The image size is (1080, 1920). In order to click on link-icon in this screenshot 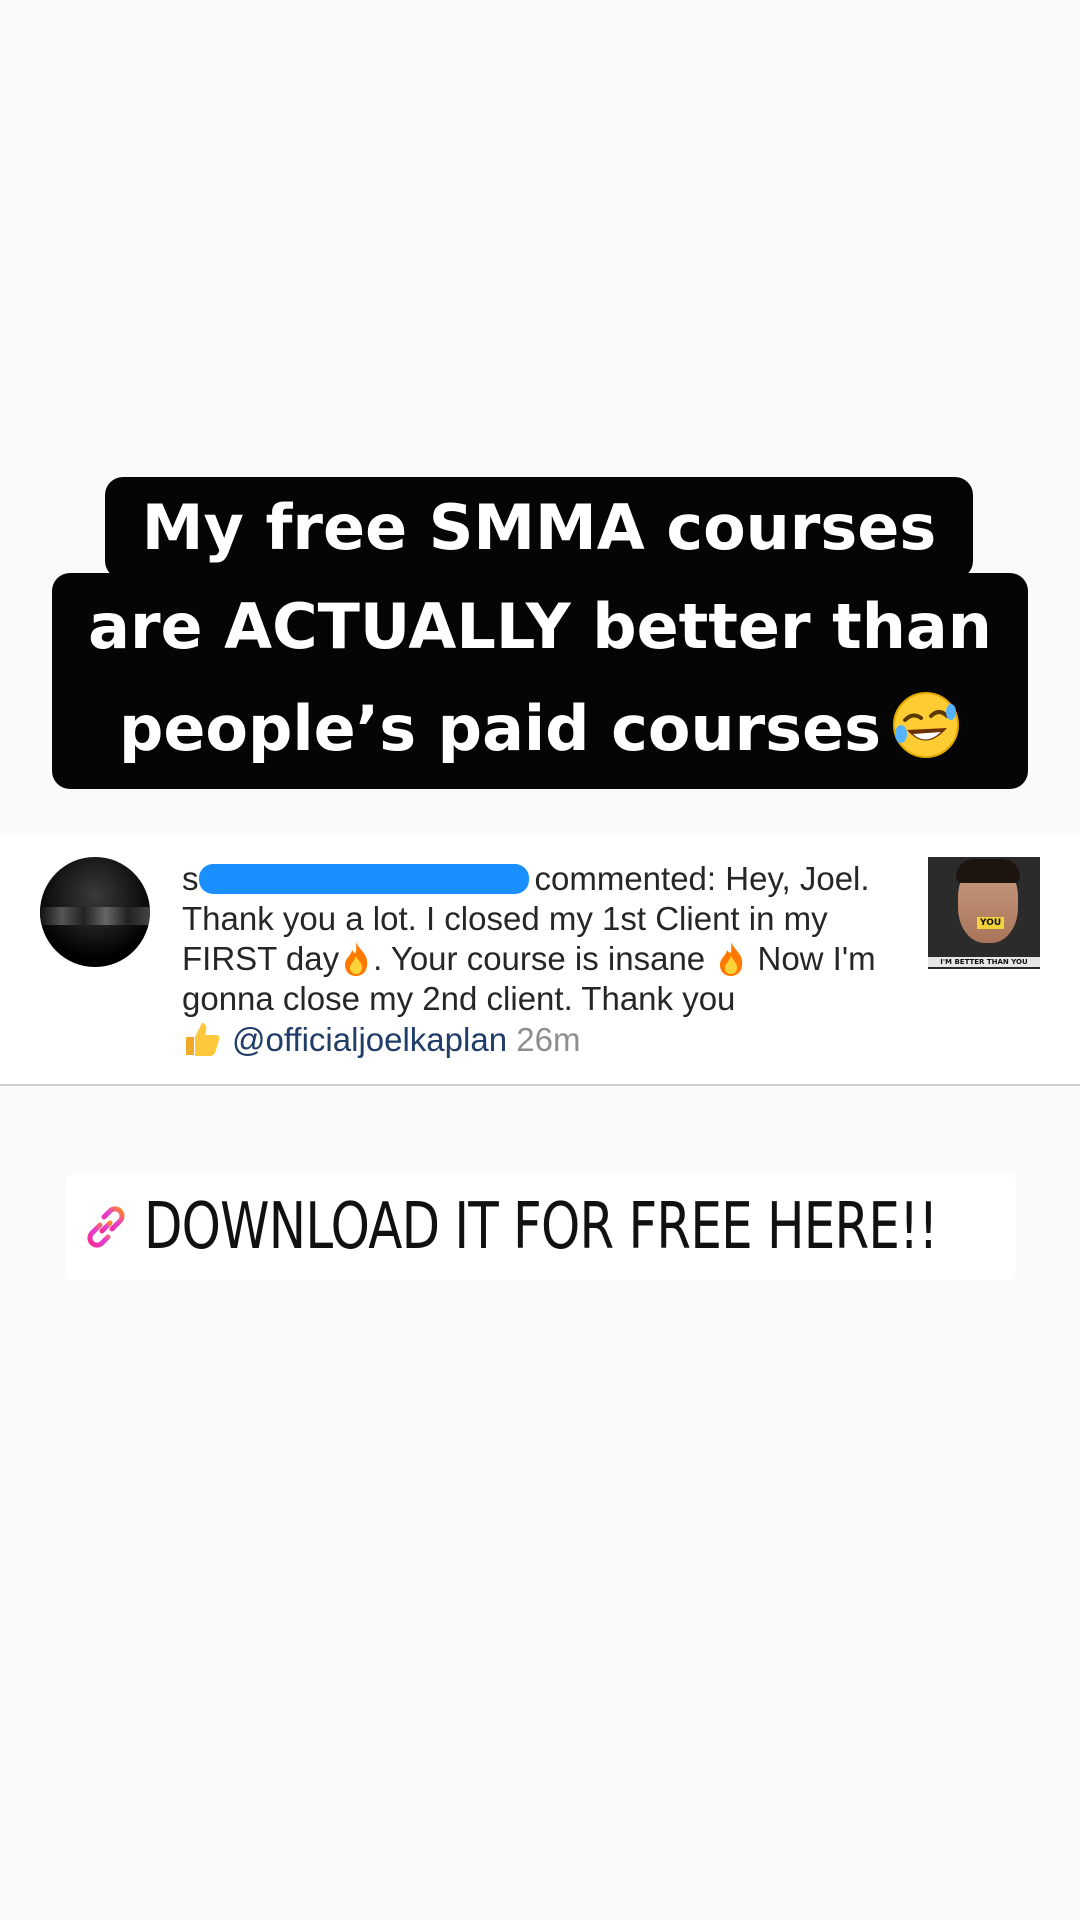, I will do `click(106, 1227)`.